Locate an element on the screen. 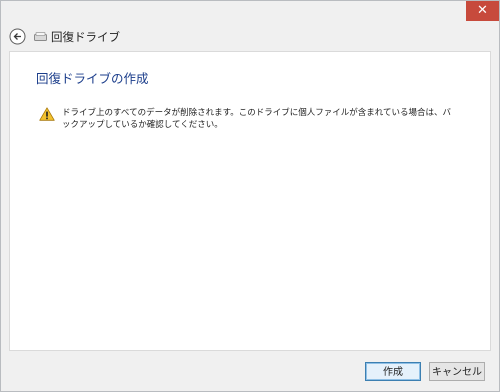 The height and width of the screenshot is (392, 500). warning-icon is located at coordinates (47, 114).